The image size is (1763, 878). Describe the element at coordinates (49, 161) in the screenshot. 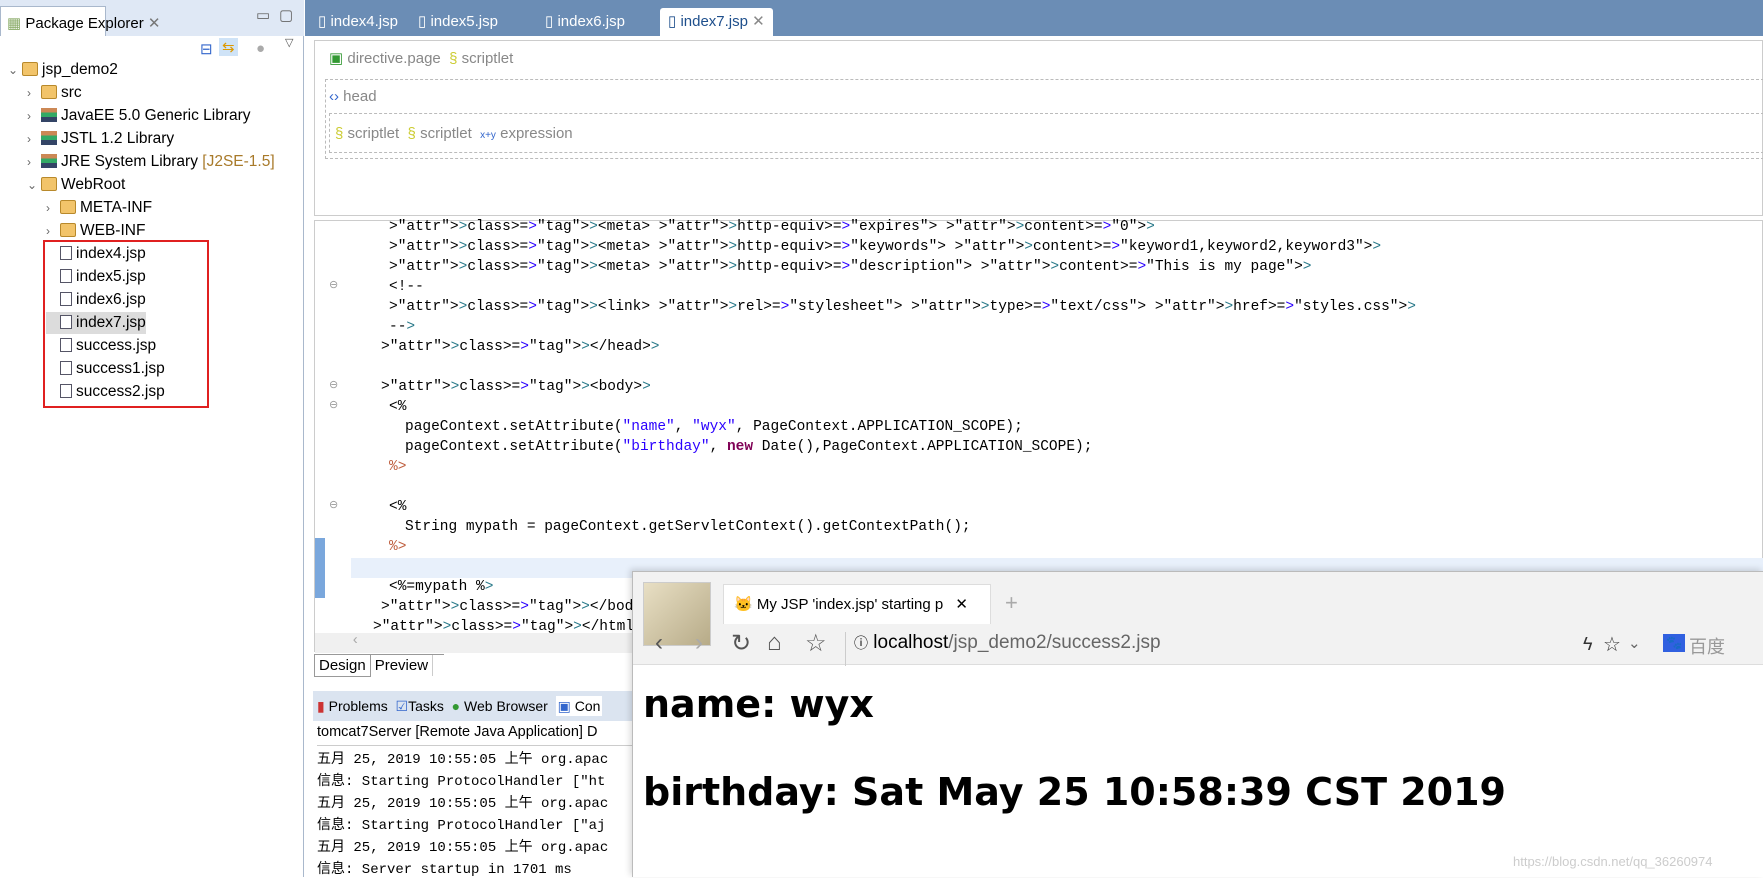

I see `library-icon` at that location.